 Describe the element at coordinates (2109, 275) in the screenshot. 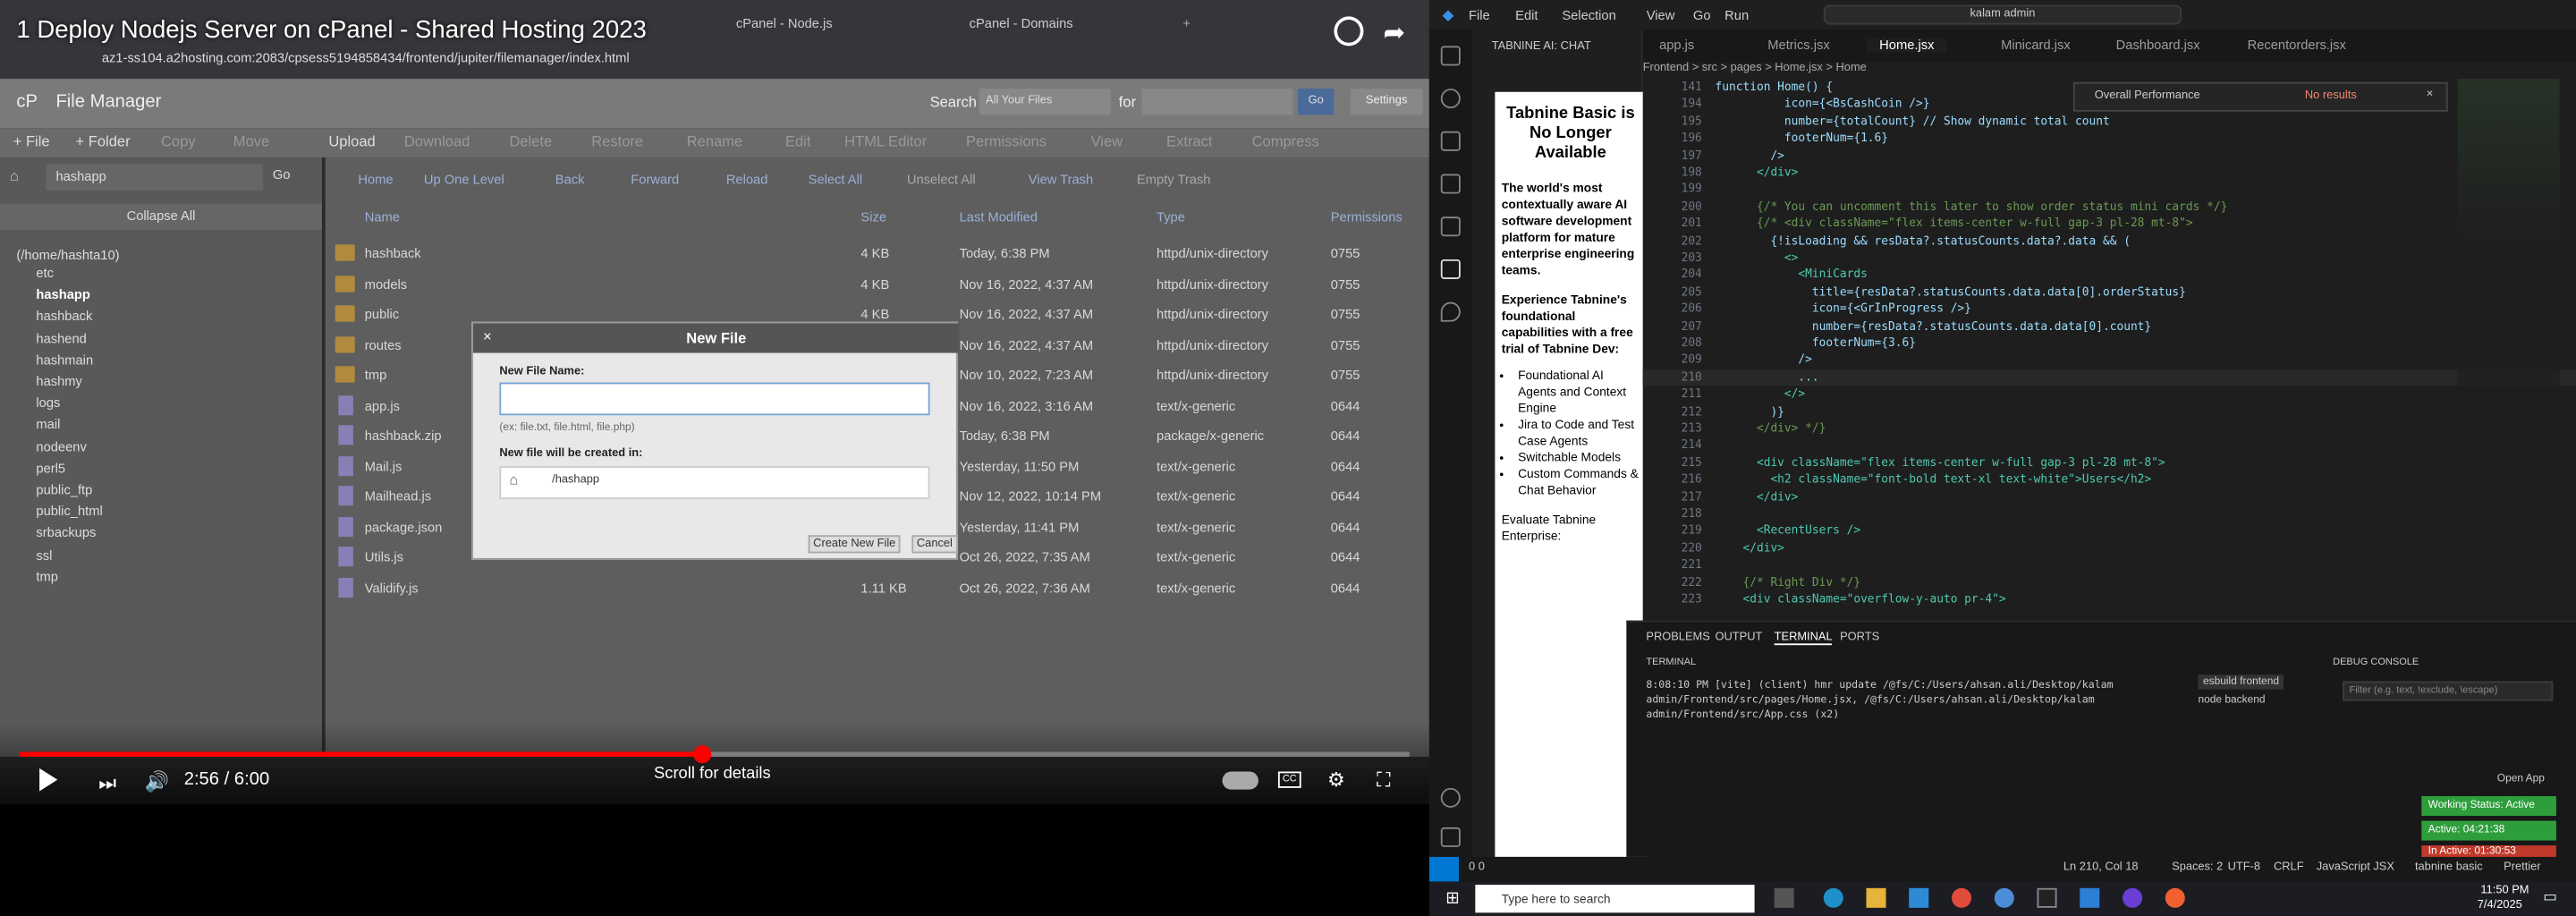

I see `code-line: 204 <MiniCards` at that location.